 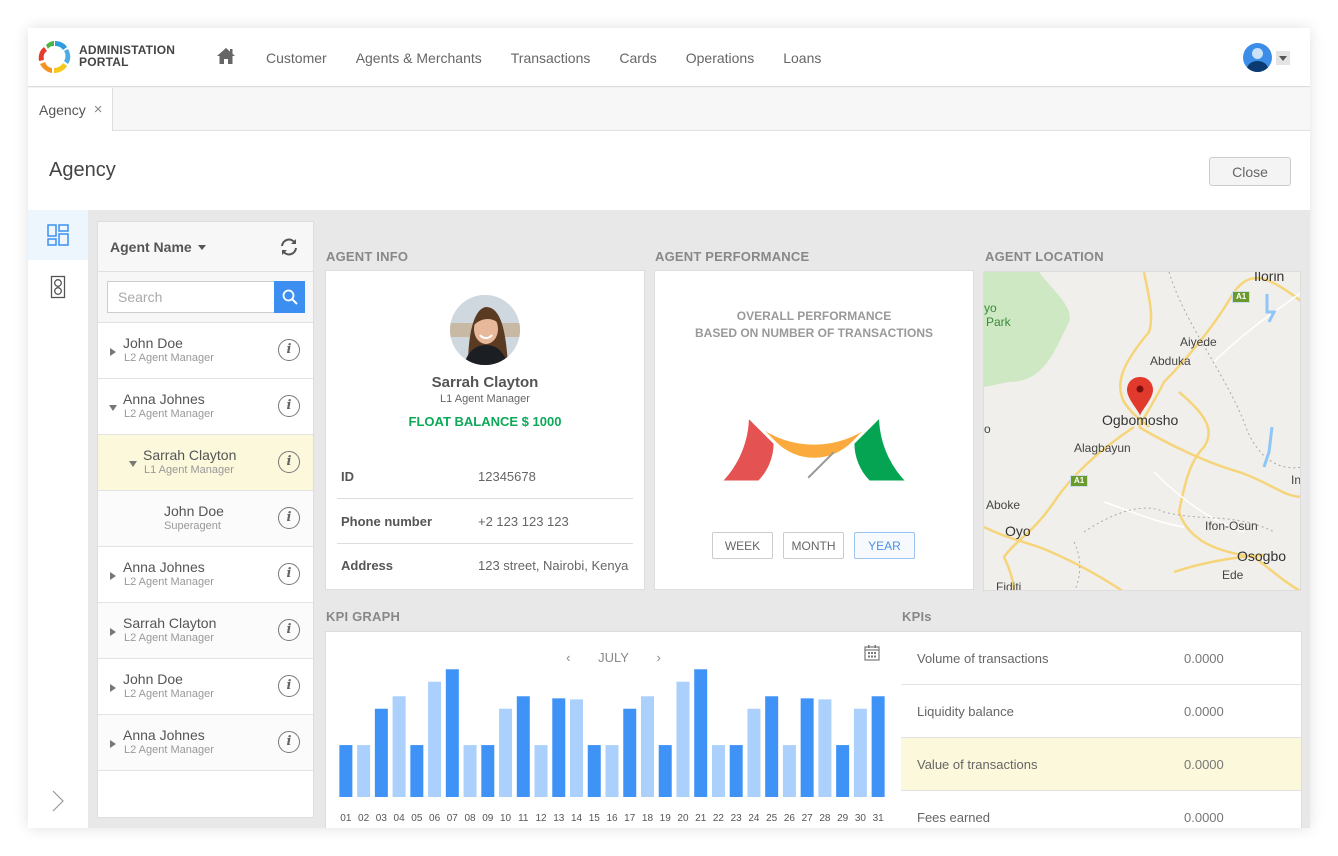 I want to click on agent-search-input, so click(x=191, y=297).